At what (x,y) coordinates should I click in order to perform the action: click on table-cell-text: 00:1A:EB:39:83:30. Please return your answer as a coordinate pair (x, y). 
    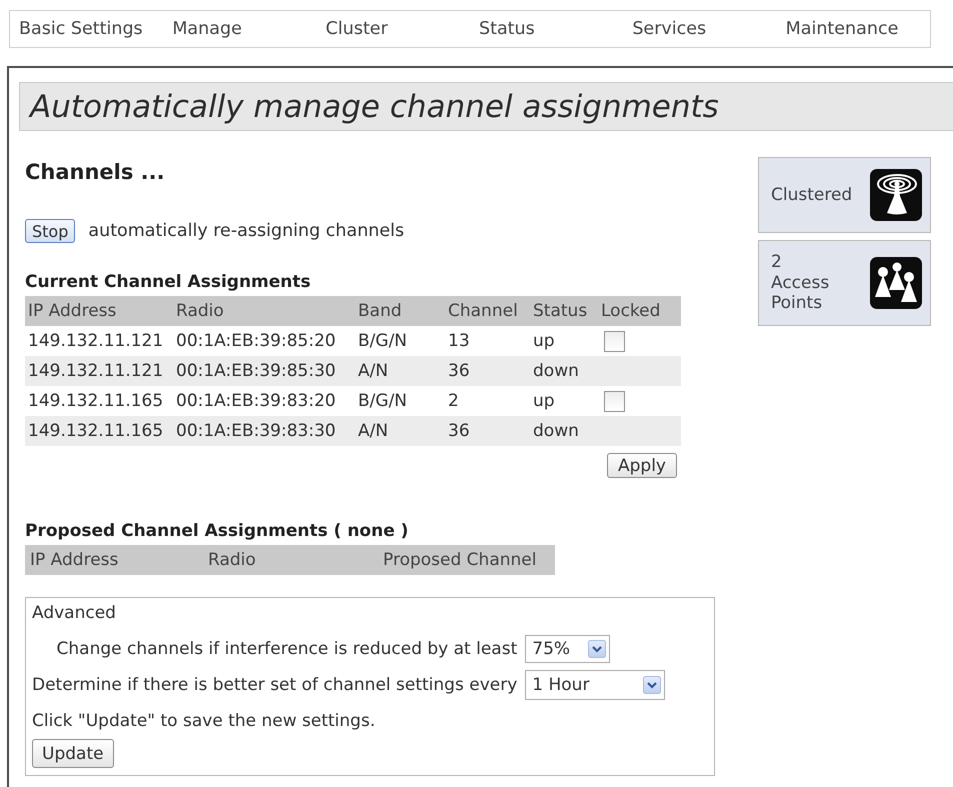
    Looking at the image, I should click on (256, 431).